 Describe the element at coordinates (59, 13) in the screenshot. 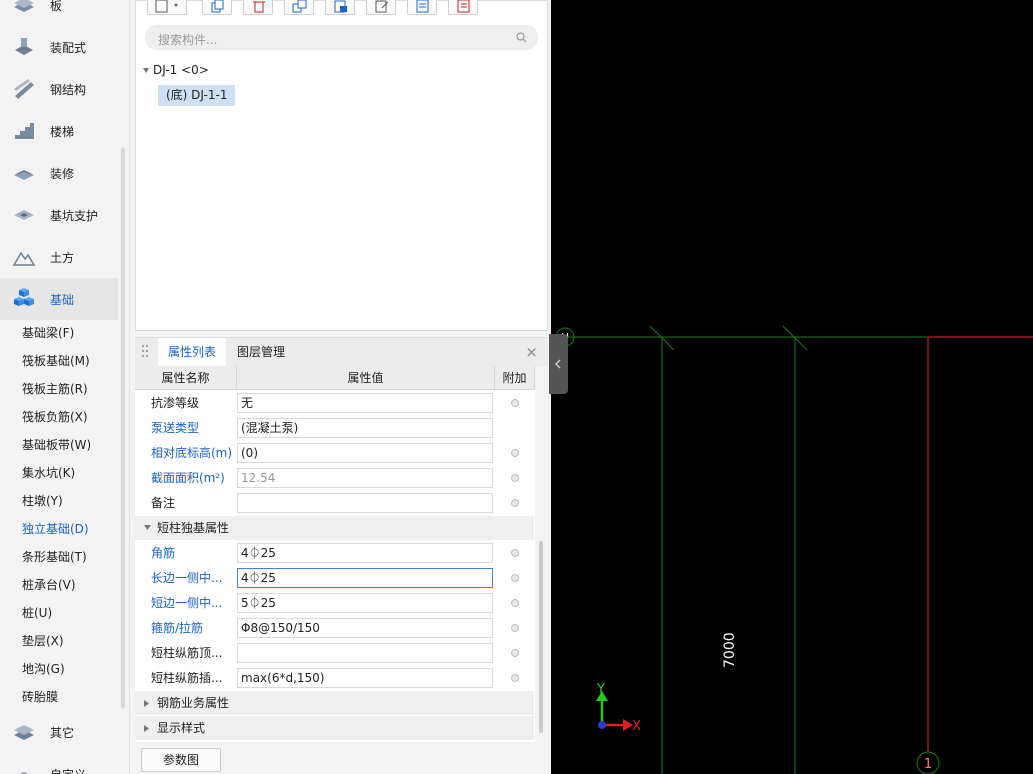

I see `nav-category-slab: 板` at that location.